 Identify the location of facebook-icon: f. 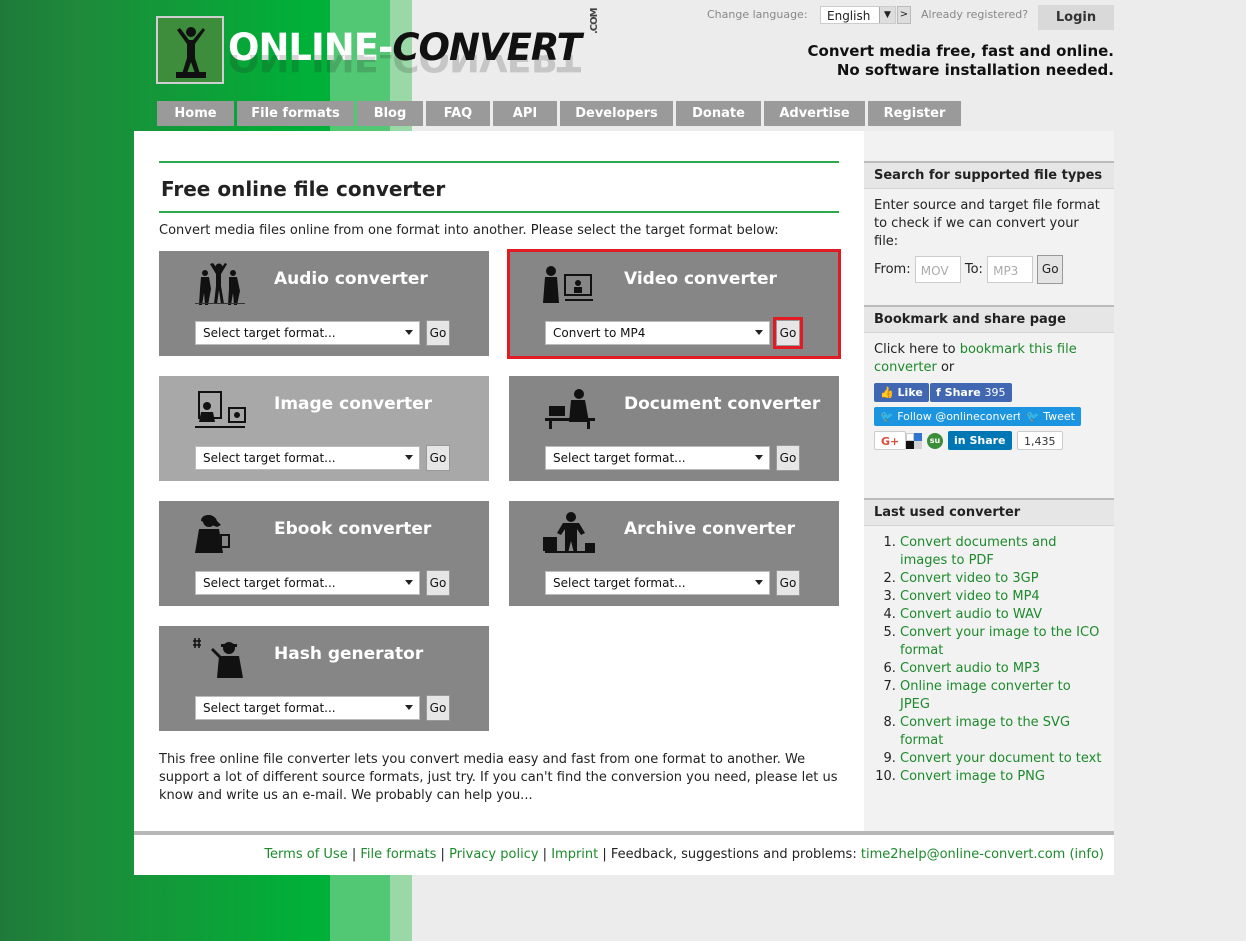
(938, 392).